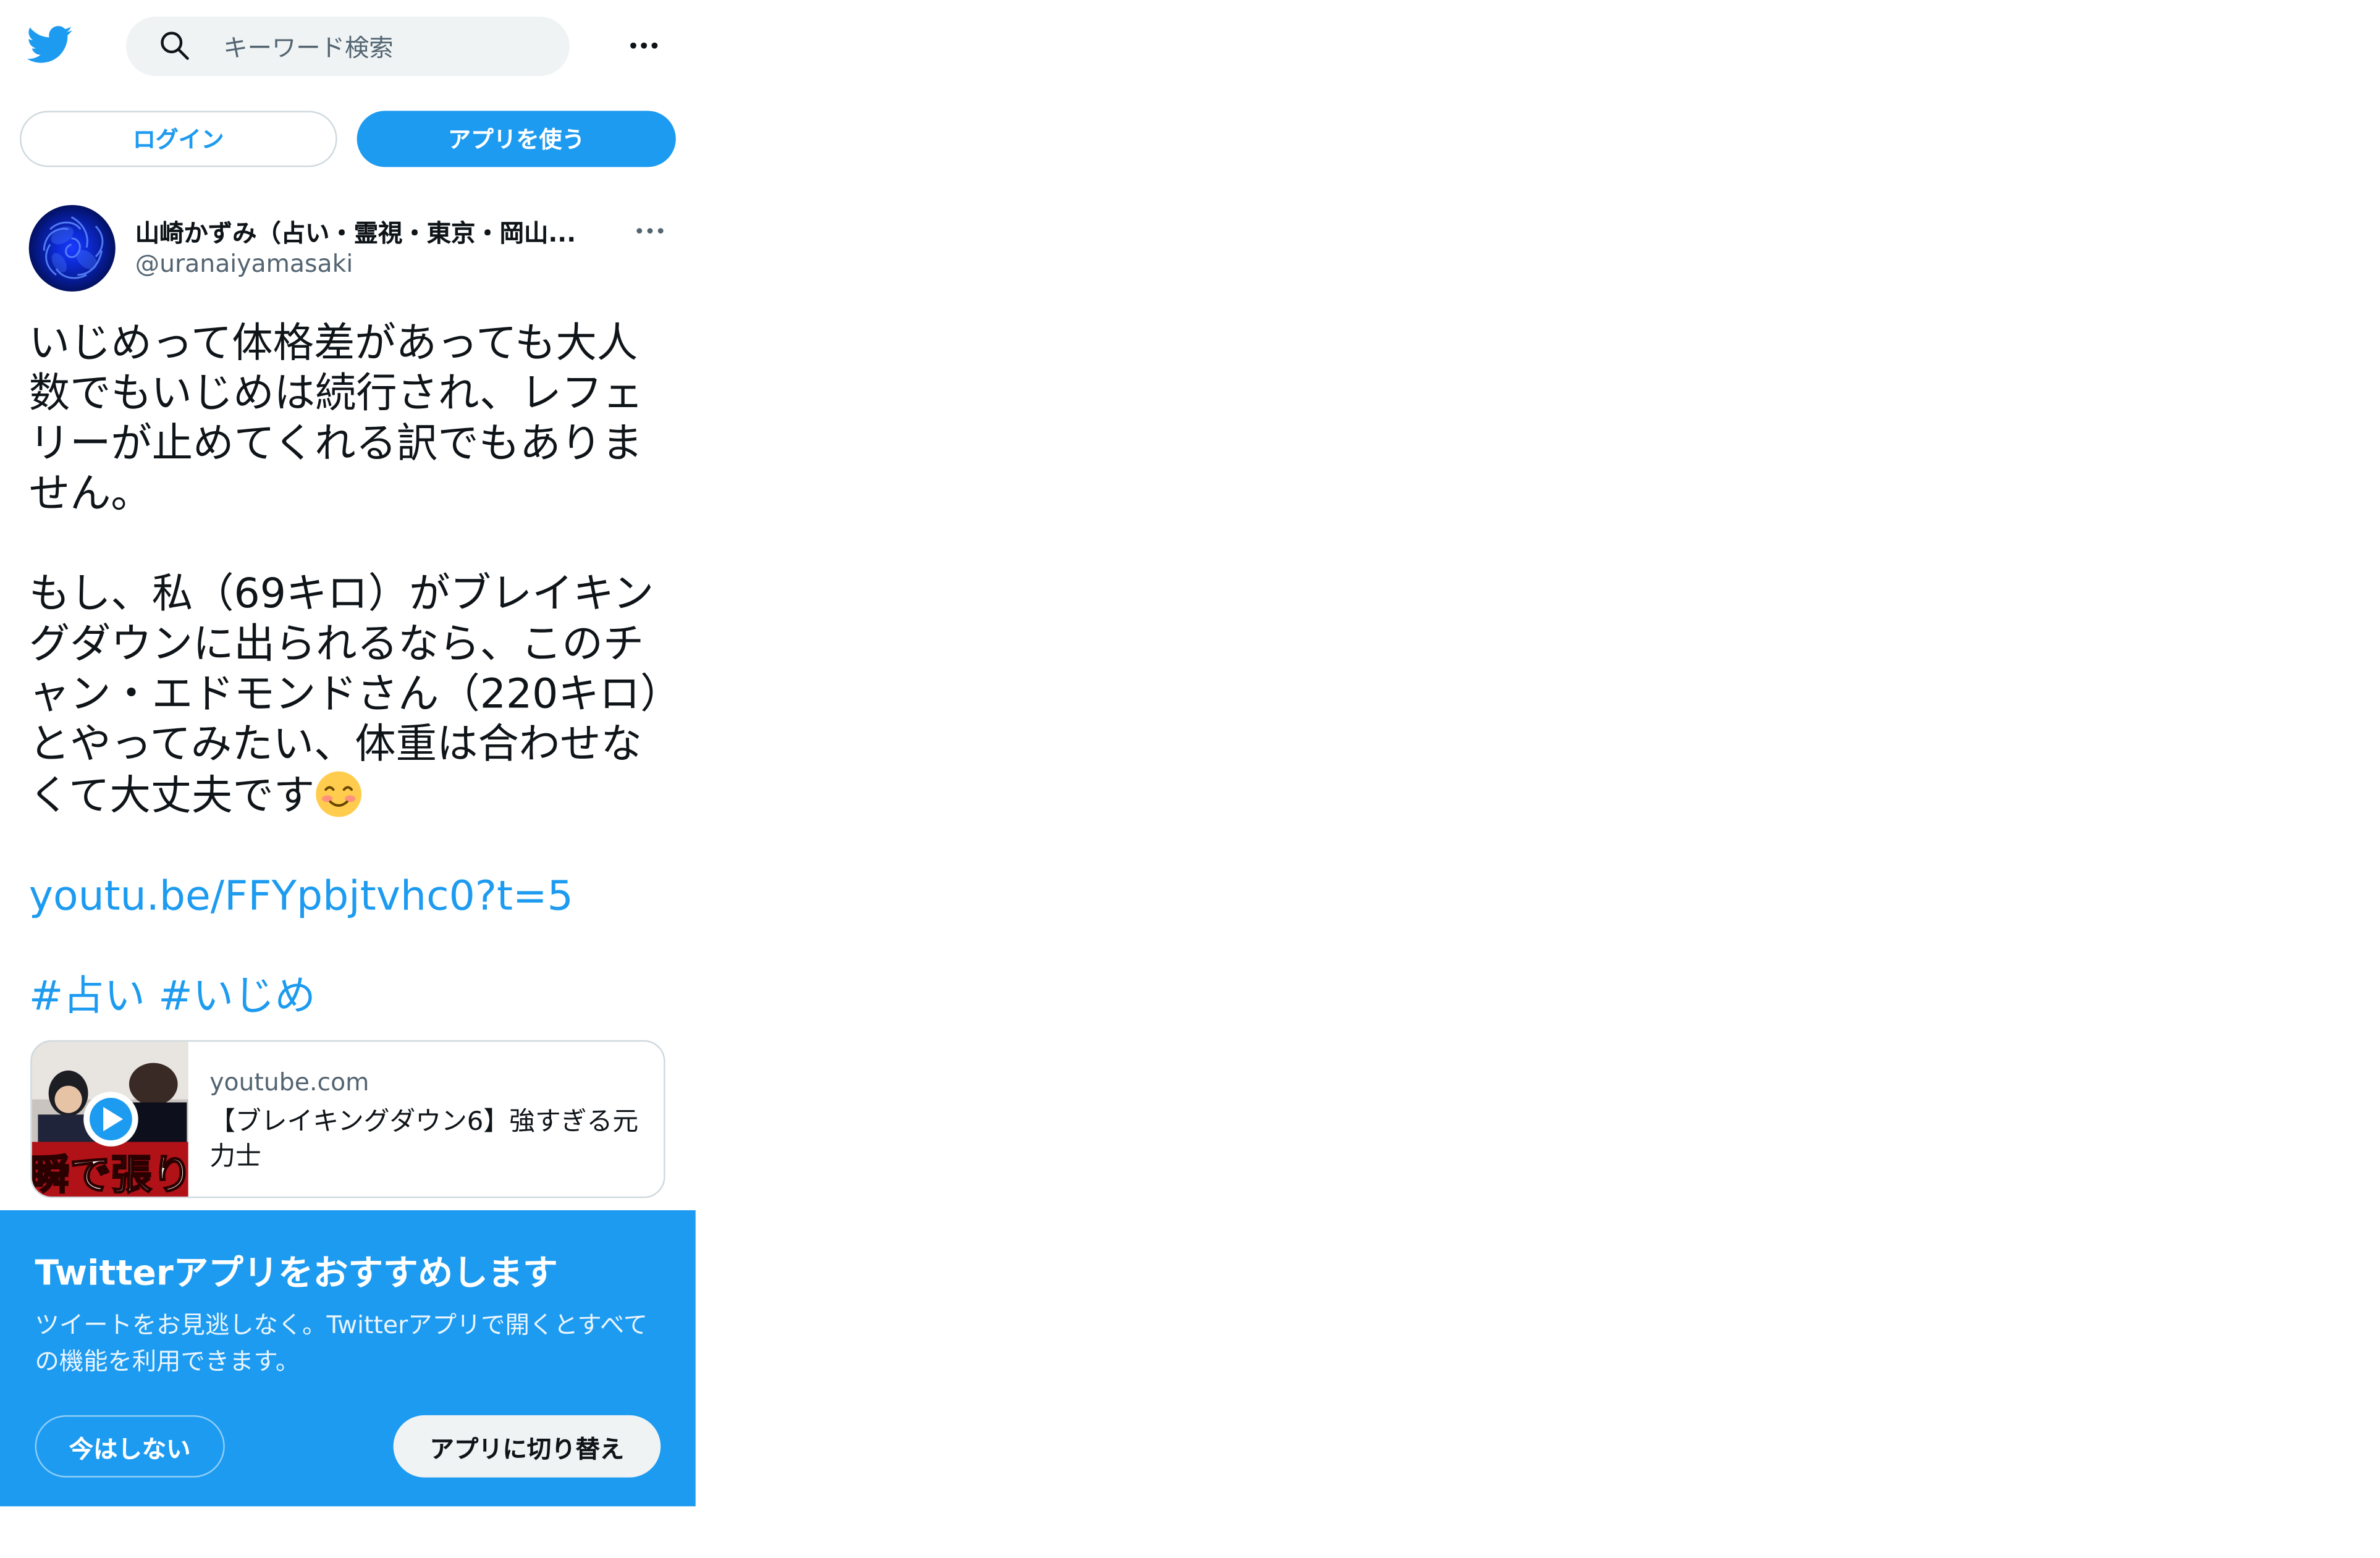 The height and width of the screenshot is (1558, 2380). What do you see at coordinates (130, 1446) in the screenshot?
I see `not-now-button: 今はしない` at bounding box center [130, 1446].